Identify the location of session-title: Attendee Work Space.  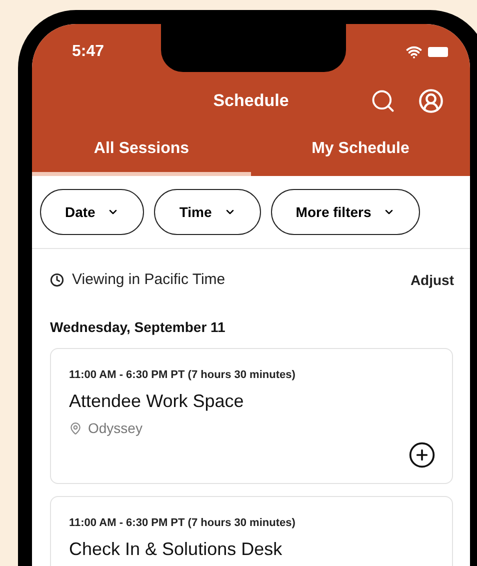
(156, 401).